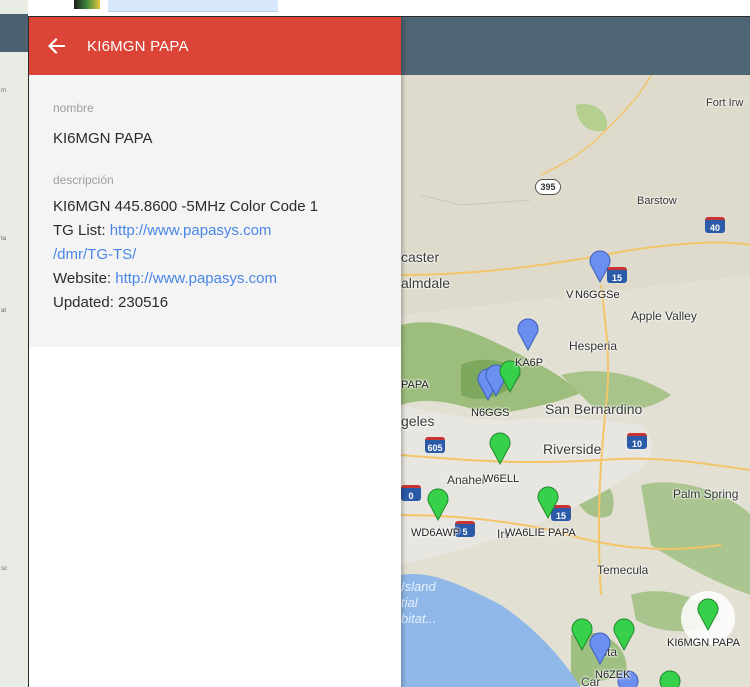  Describe the element at coordinates (501, 479) in the screenshot. I see `station-label-w6ell: W6ELL` at that location.